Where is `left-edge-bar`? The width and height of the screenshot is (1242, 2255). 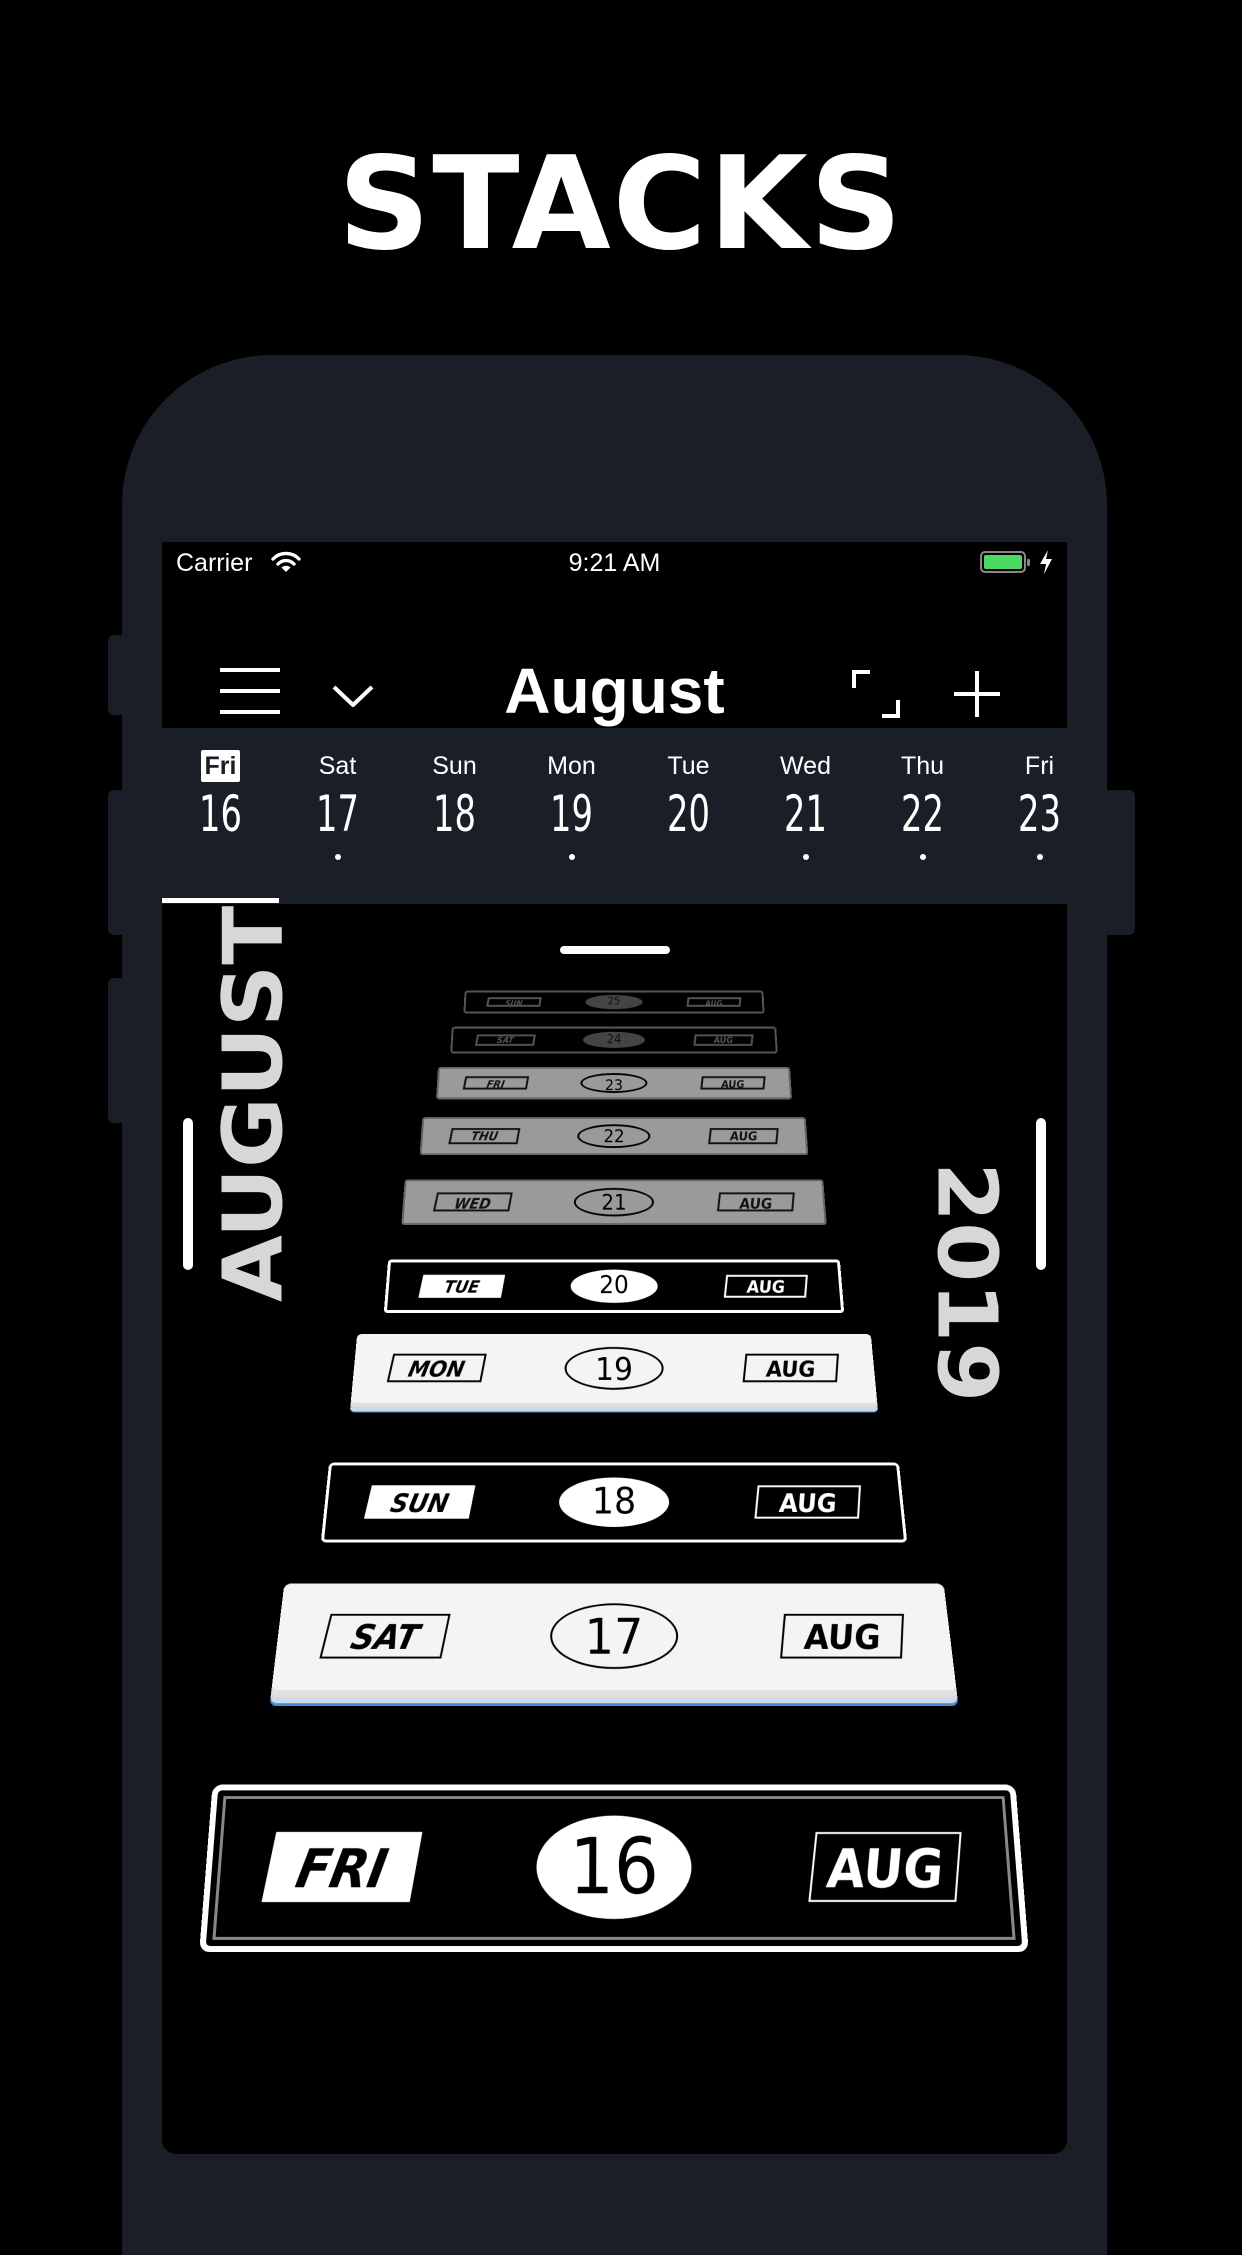
left-edge-bar is located at coordinates (188, 1194).